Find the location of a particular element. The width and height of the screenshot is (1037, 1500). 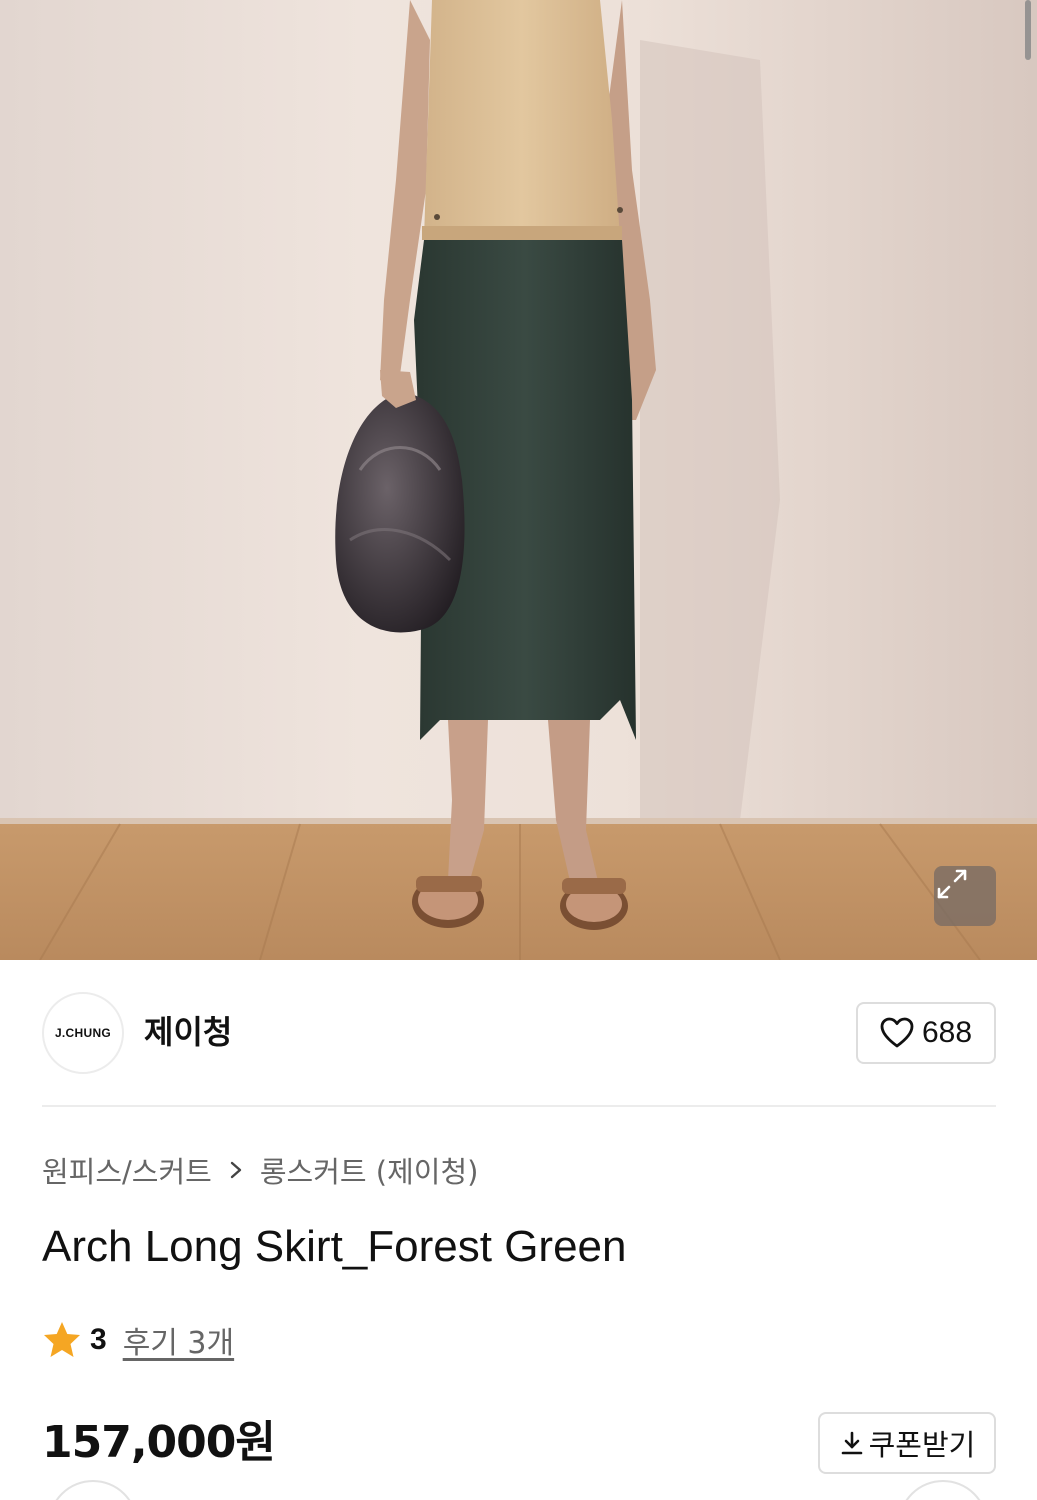

option-circle-right is located at coordinates (943, 1490).